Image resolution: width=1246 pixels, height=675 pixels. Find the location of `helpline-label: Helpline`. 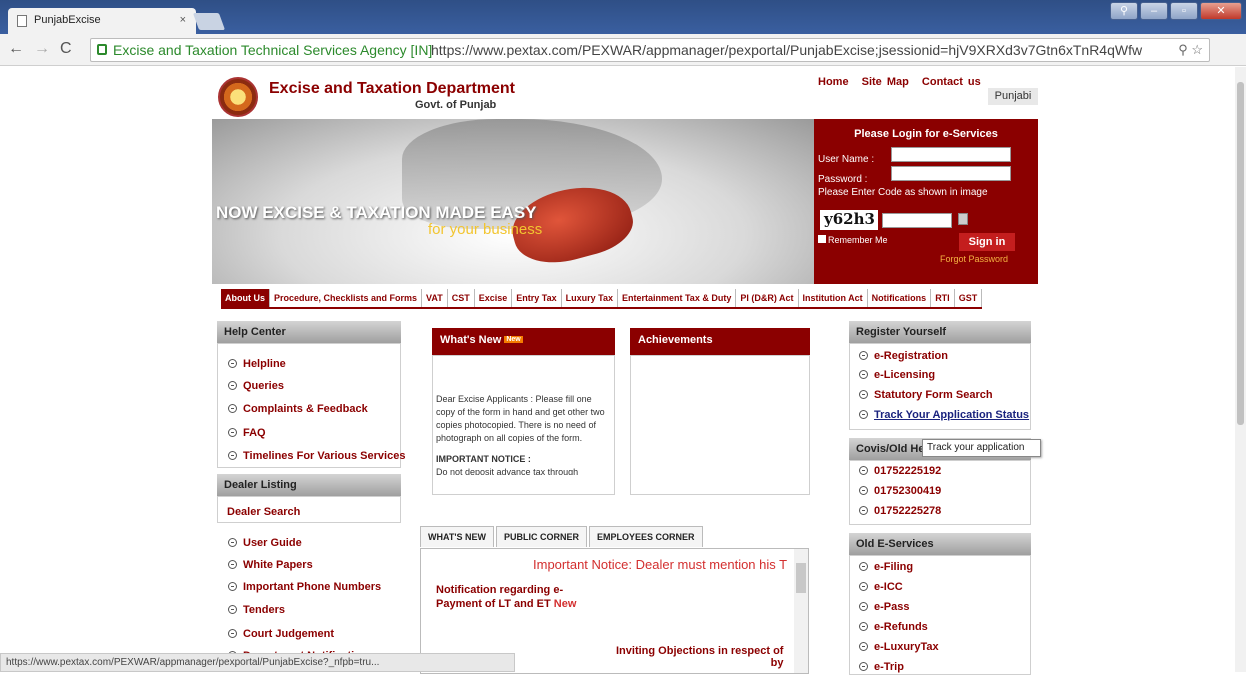

helpline-label: Helpline is located at coordinates (264, 364).